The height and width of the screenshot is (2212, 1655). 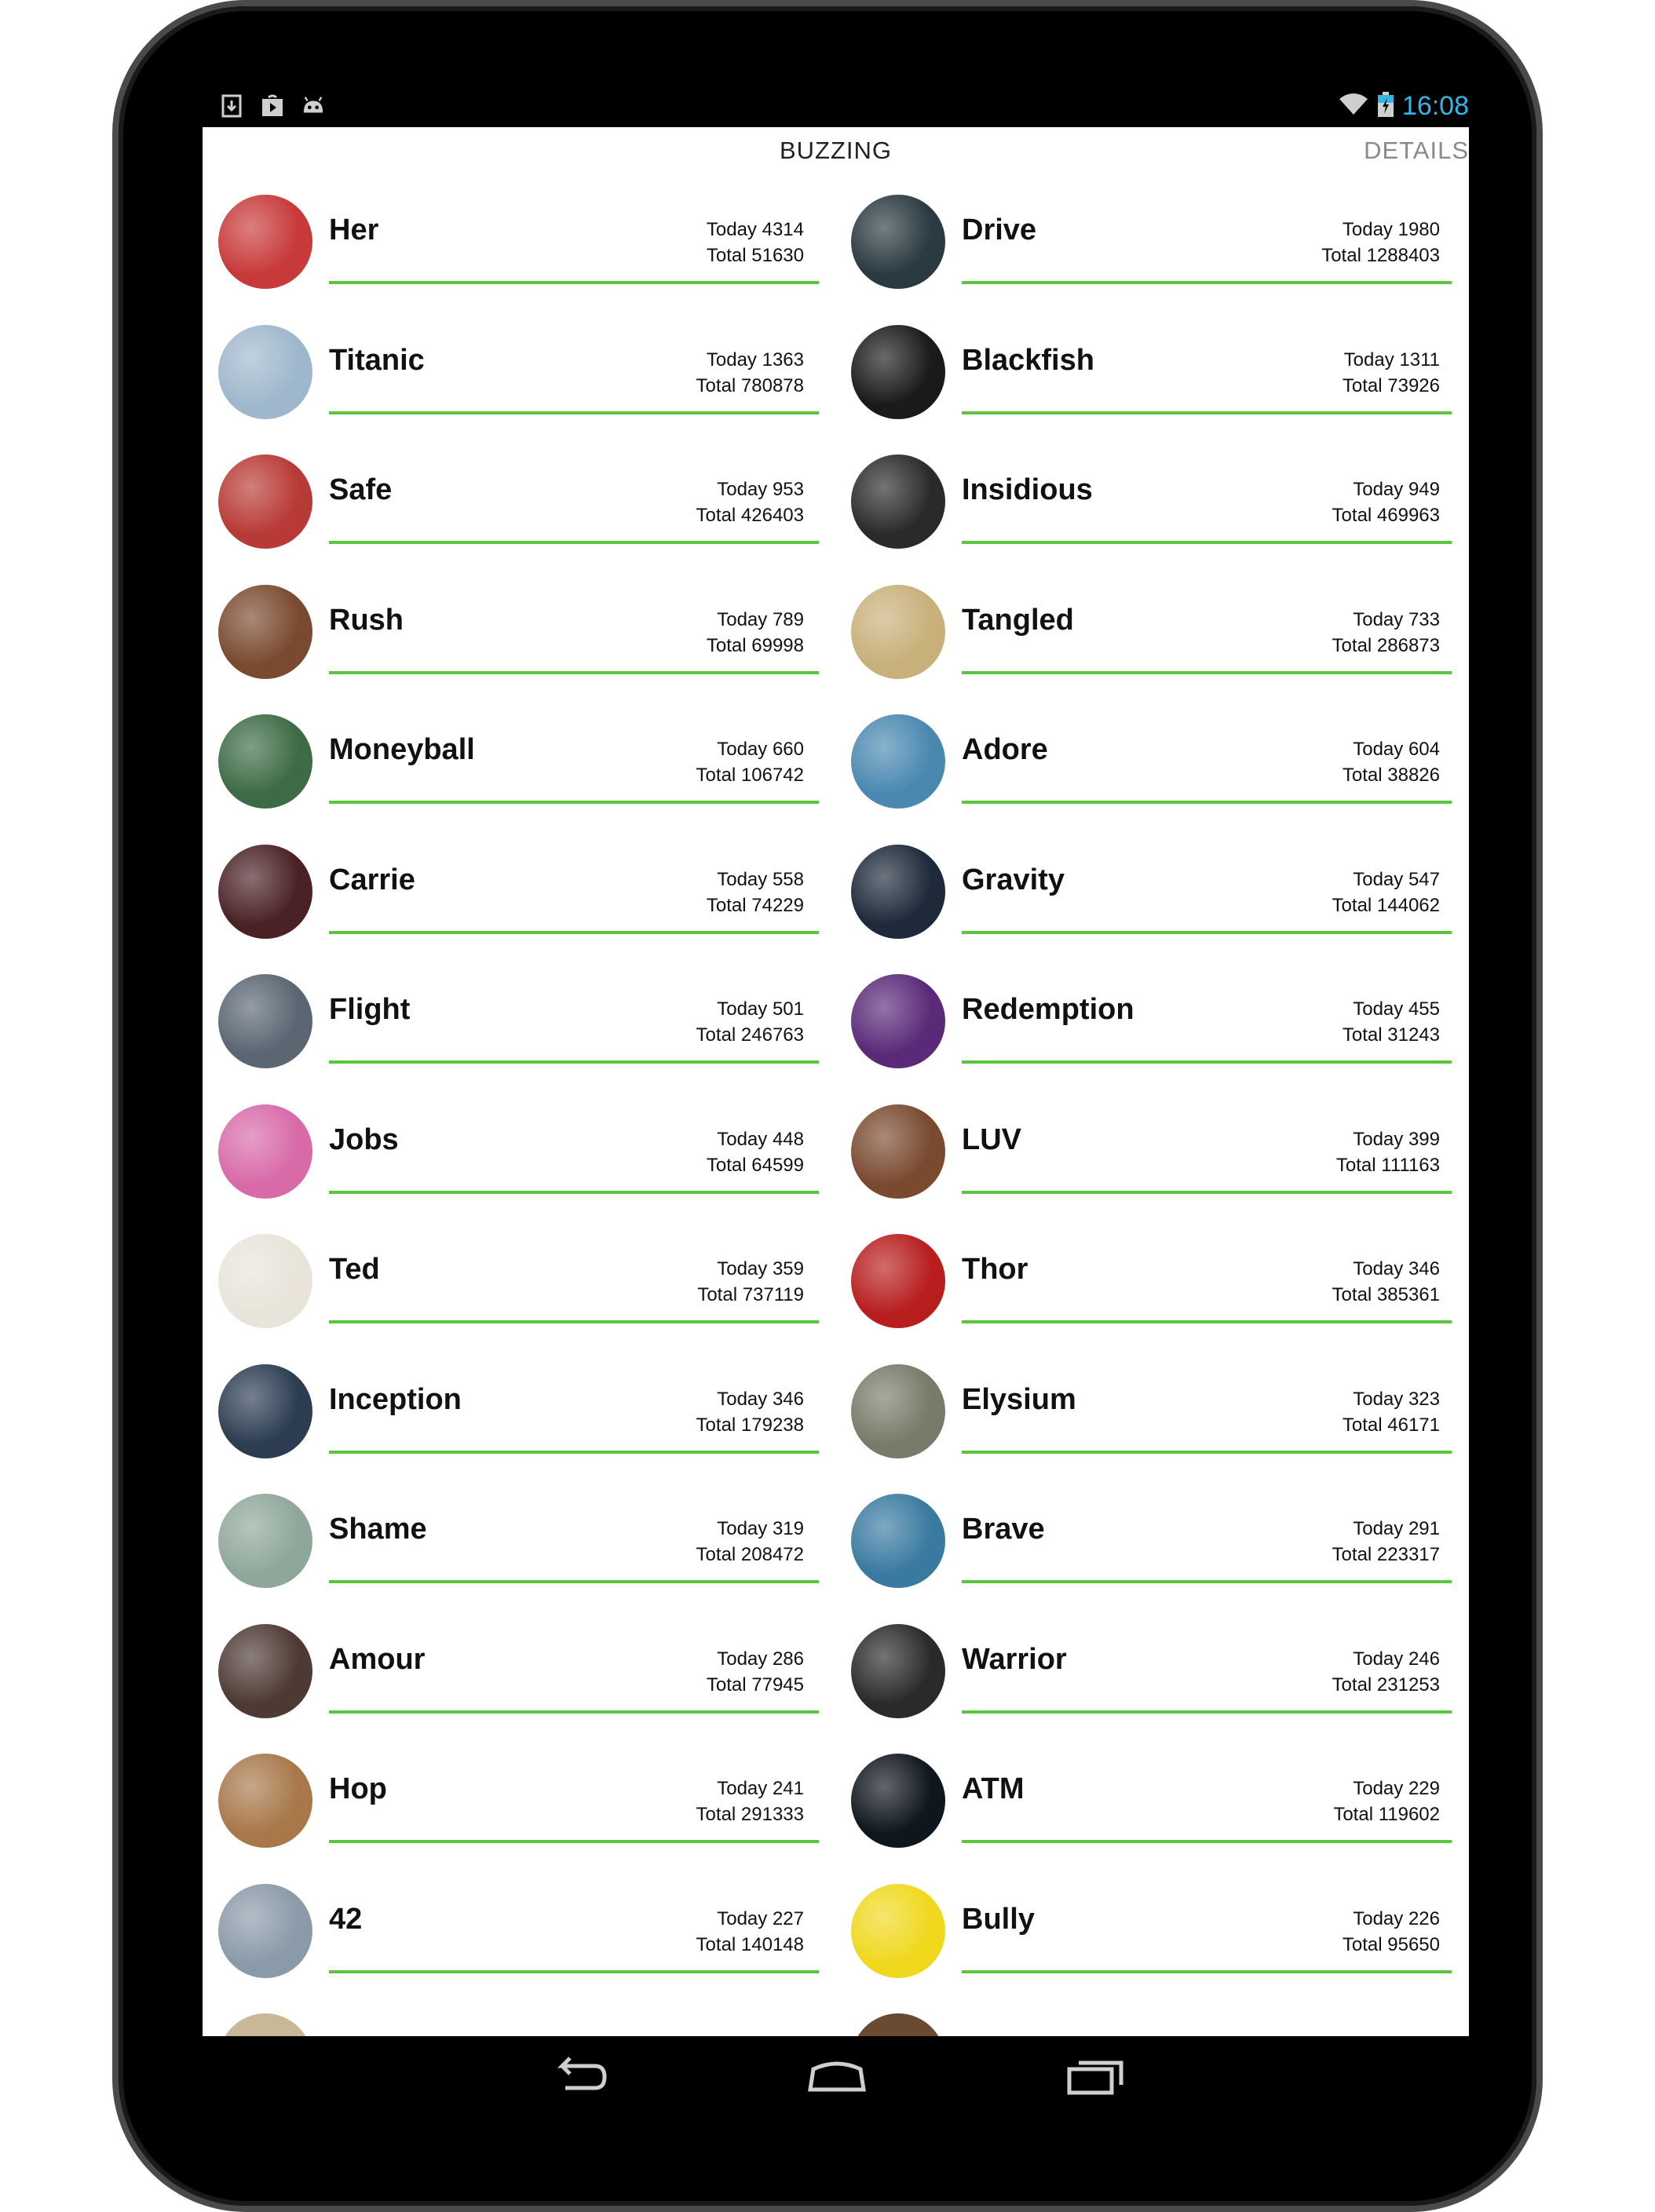 I want to click on movie-item: 42 Today 227 Total 140148, so click(x=513, y=1933).